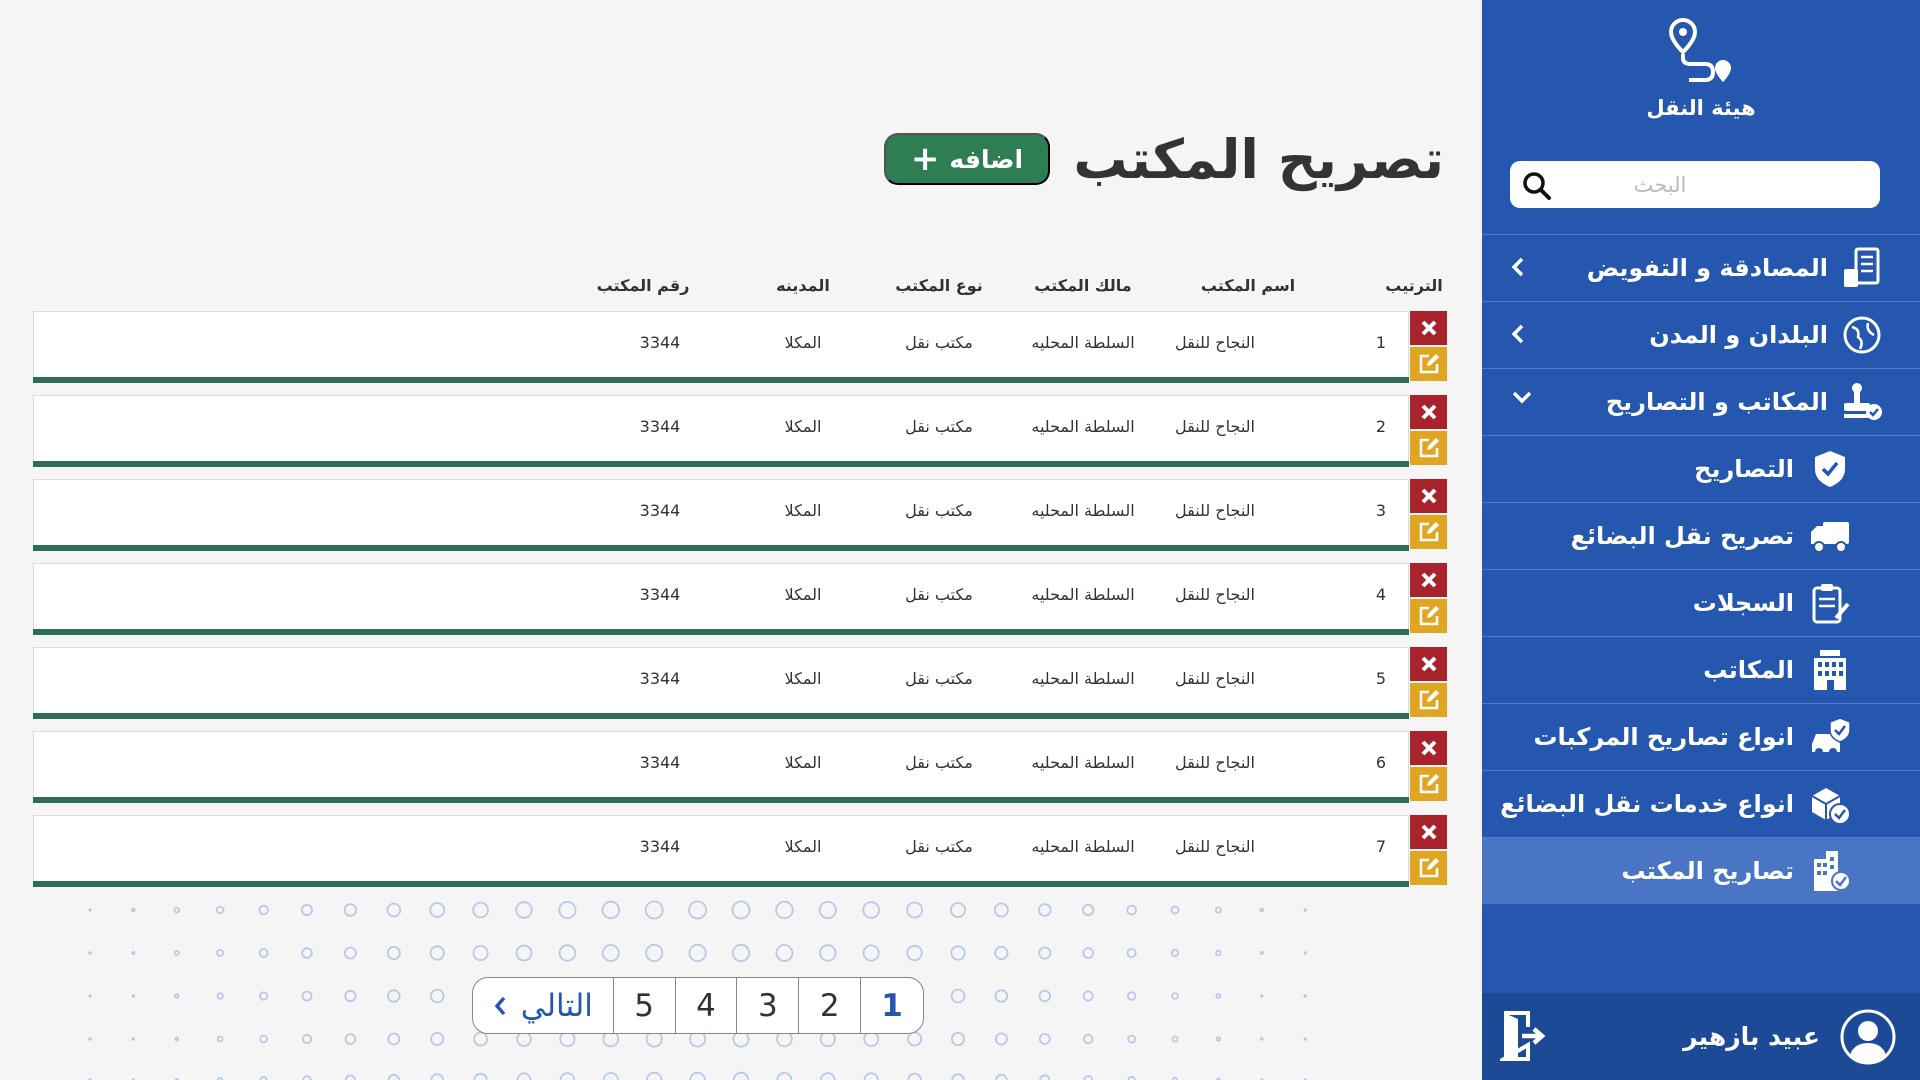 This screenshot has width=1920, height=1080. I want to click on menu-item-authentication: المصادقة و التفويض, so click(1701, 267).